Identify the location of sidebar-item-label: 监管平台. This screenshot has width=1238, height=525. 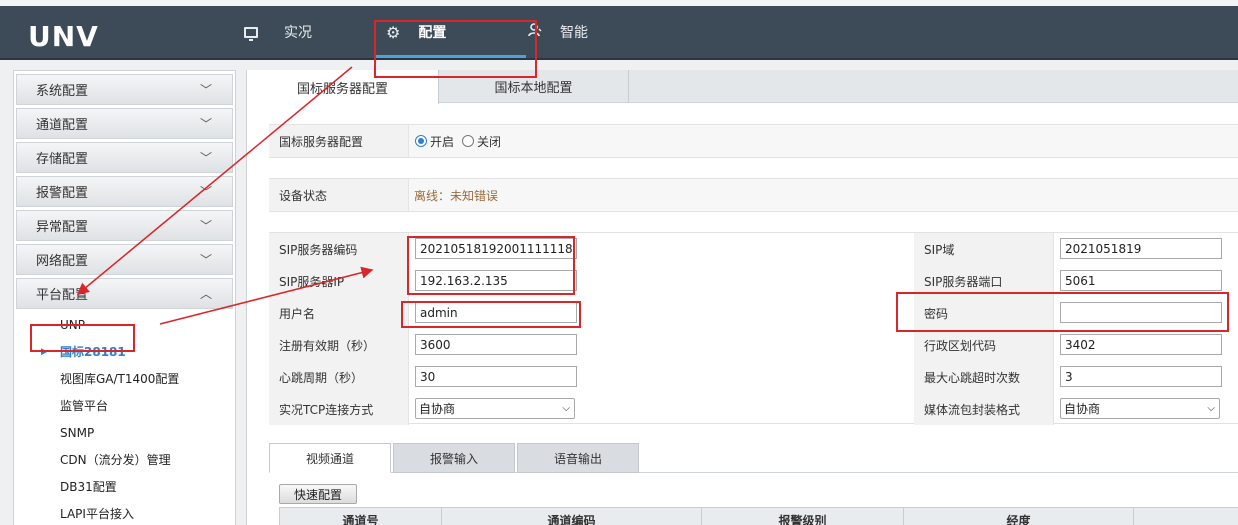
(84, 406).